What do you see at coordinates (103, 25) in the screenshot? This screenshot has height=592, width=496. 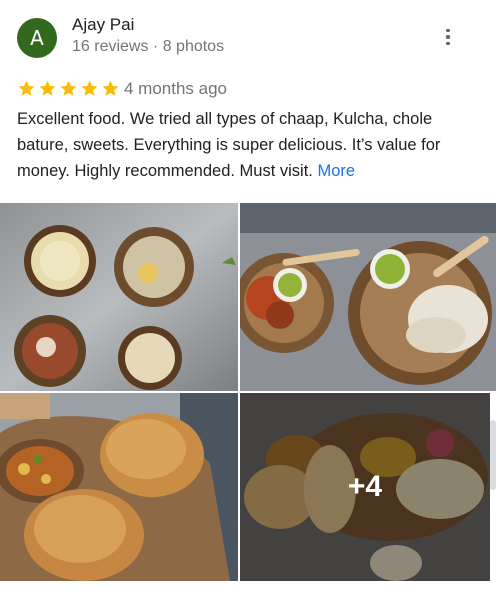 I see `reviewer-name: Ajay Pai` at bounding box center [103, 25].